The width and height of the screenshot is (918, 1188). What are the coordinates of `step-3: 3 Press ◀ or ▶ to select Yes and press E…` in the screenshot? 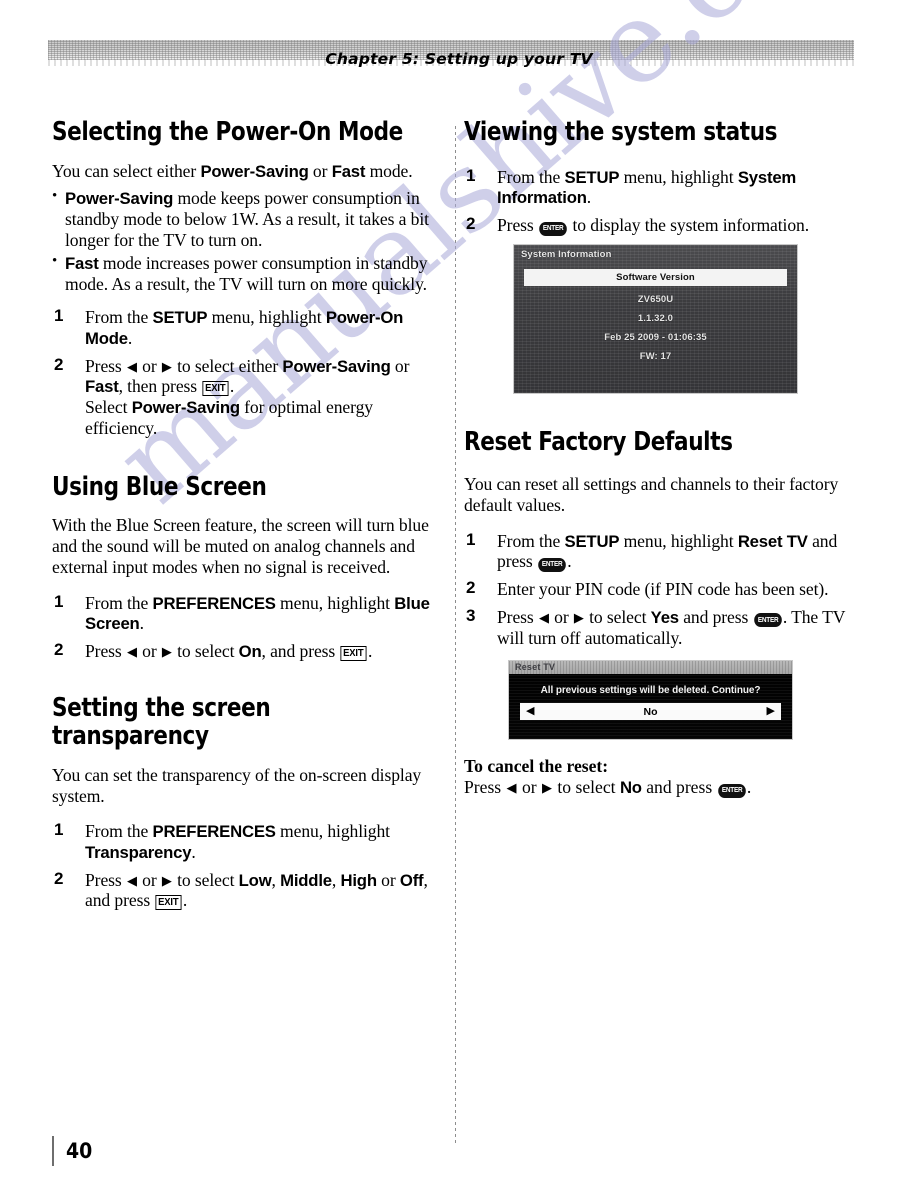 It's located at (660, 627).